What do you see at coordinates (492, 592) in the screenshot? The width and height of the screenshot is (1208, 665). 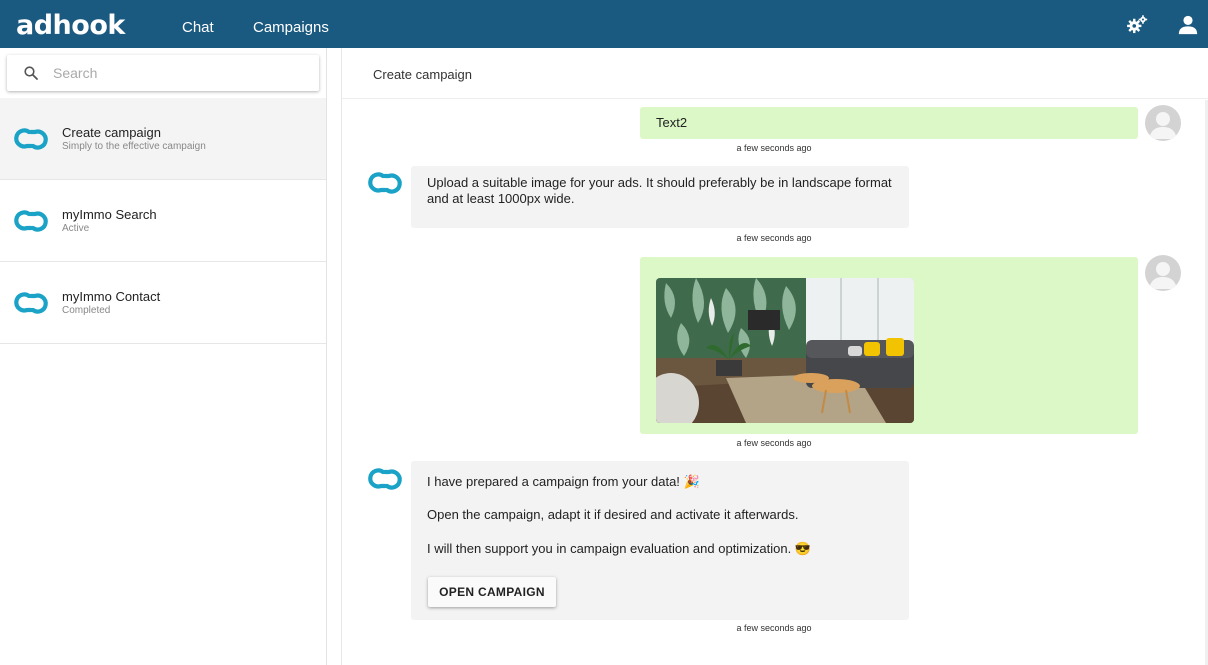 I see `open-campaign-button: OPEN CAMPAIGN` at bounding box center [492, 592].